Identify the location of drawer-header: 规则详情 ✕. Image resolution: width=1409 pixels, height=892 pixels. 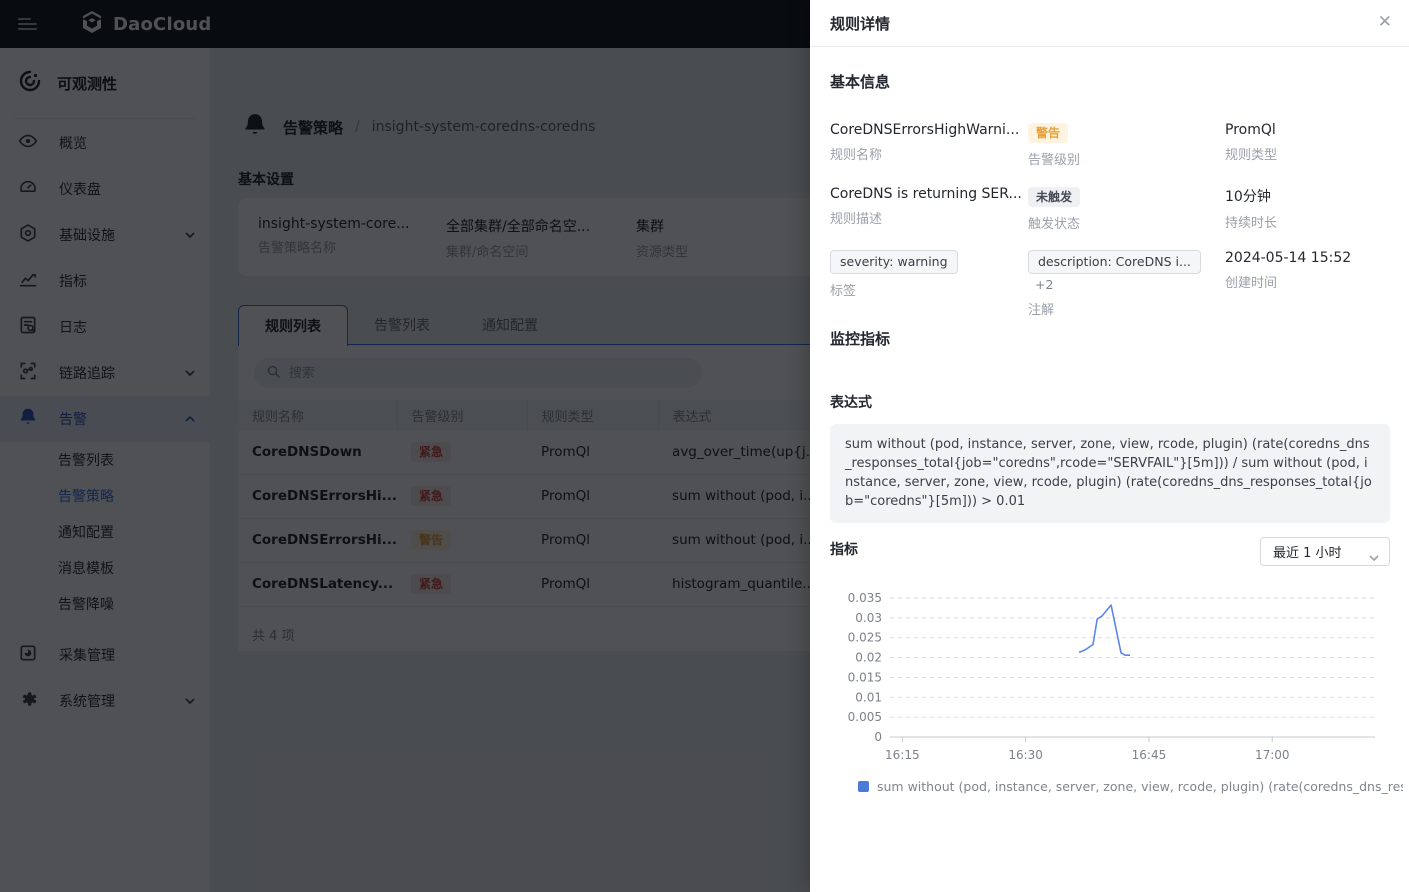
(1109, 23).